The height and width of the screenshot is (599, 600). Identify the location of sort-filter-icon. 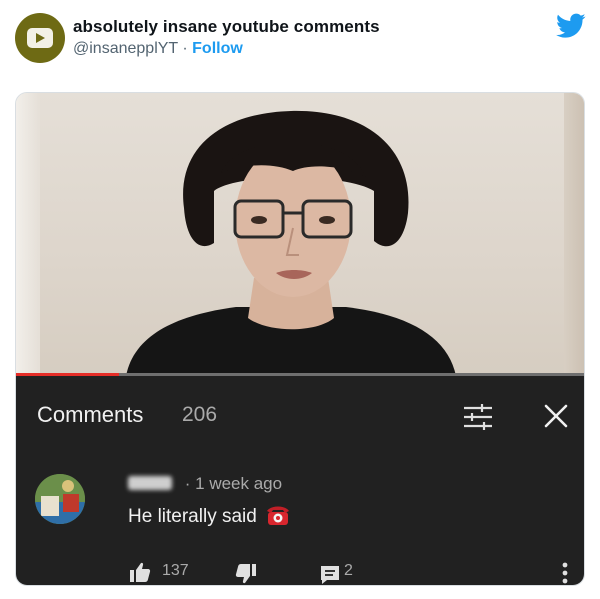
(478, 417).